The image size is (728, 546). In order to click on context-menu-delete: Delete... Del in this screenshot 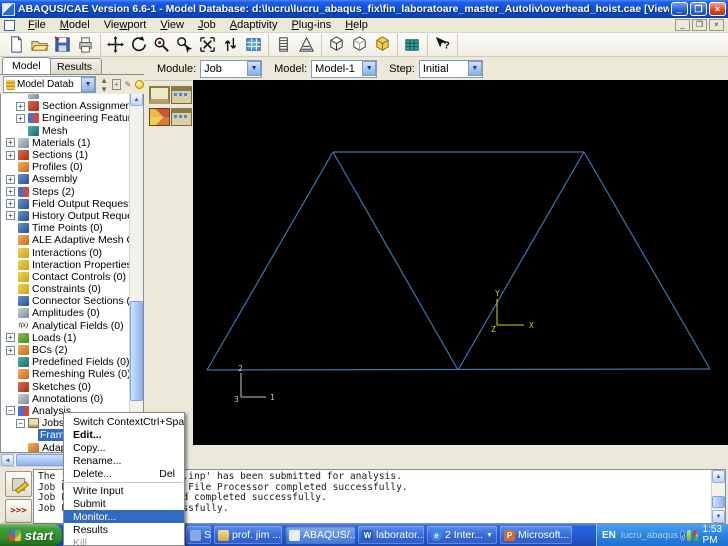, I will do `click(124, 473)`.